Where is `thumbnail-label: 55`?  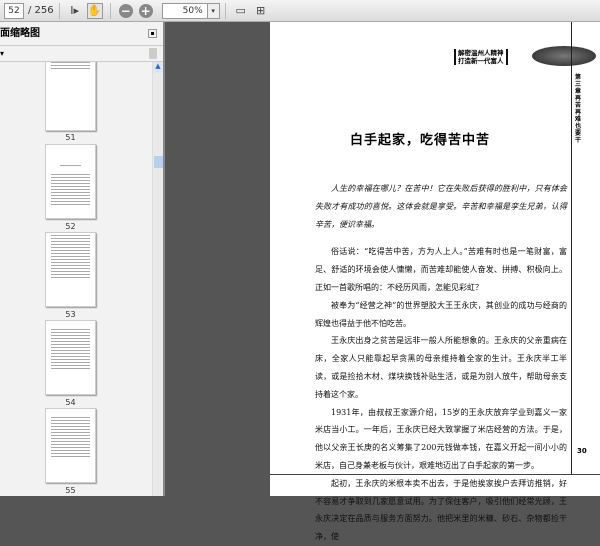
thumbnail-label: 55 is located at coordinates (70, 490).